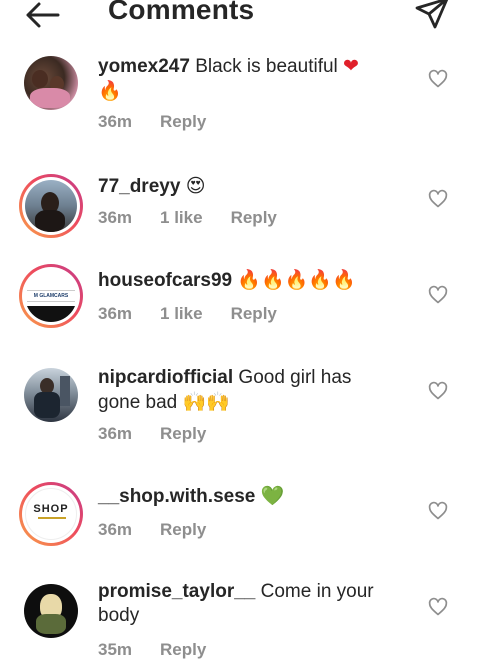  I want to click on arrow-left-icon, so click(43, 15).